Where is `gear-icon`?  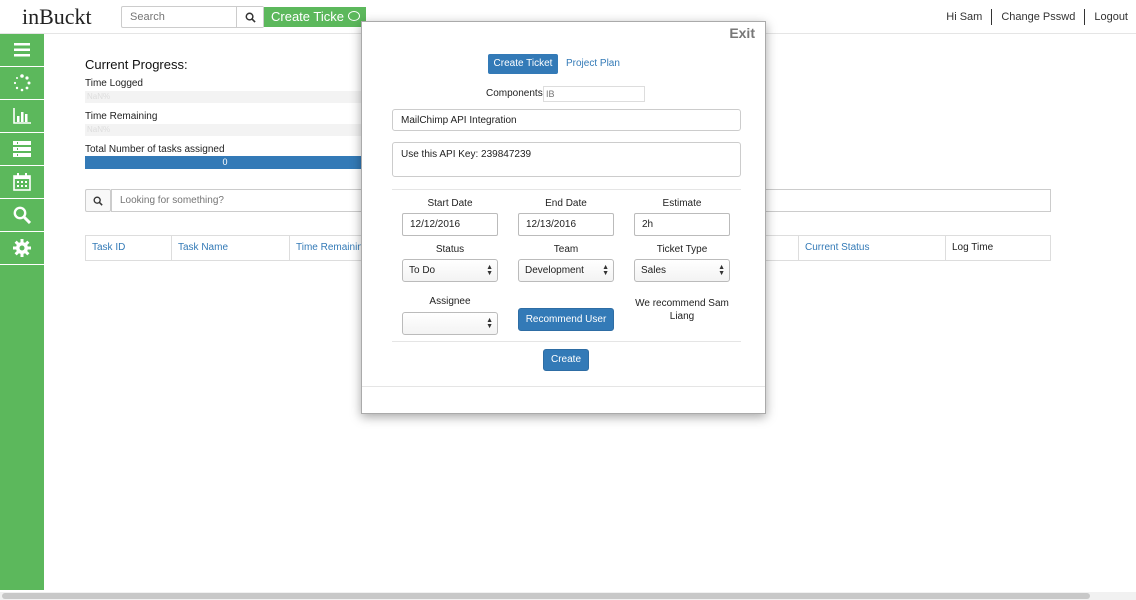 gear-icon is located at coordinates (22, 248).